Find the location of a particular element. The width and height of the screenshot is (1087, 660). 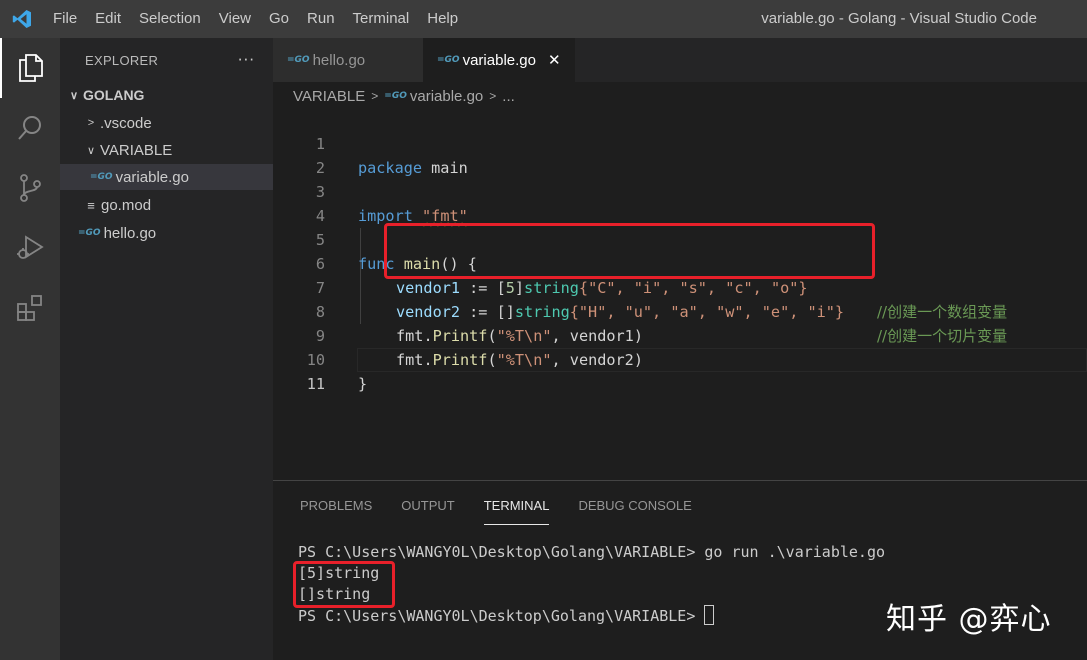

terminal-cursor is located at coordinates (709, 615).